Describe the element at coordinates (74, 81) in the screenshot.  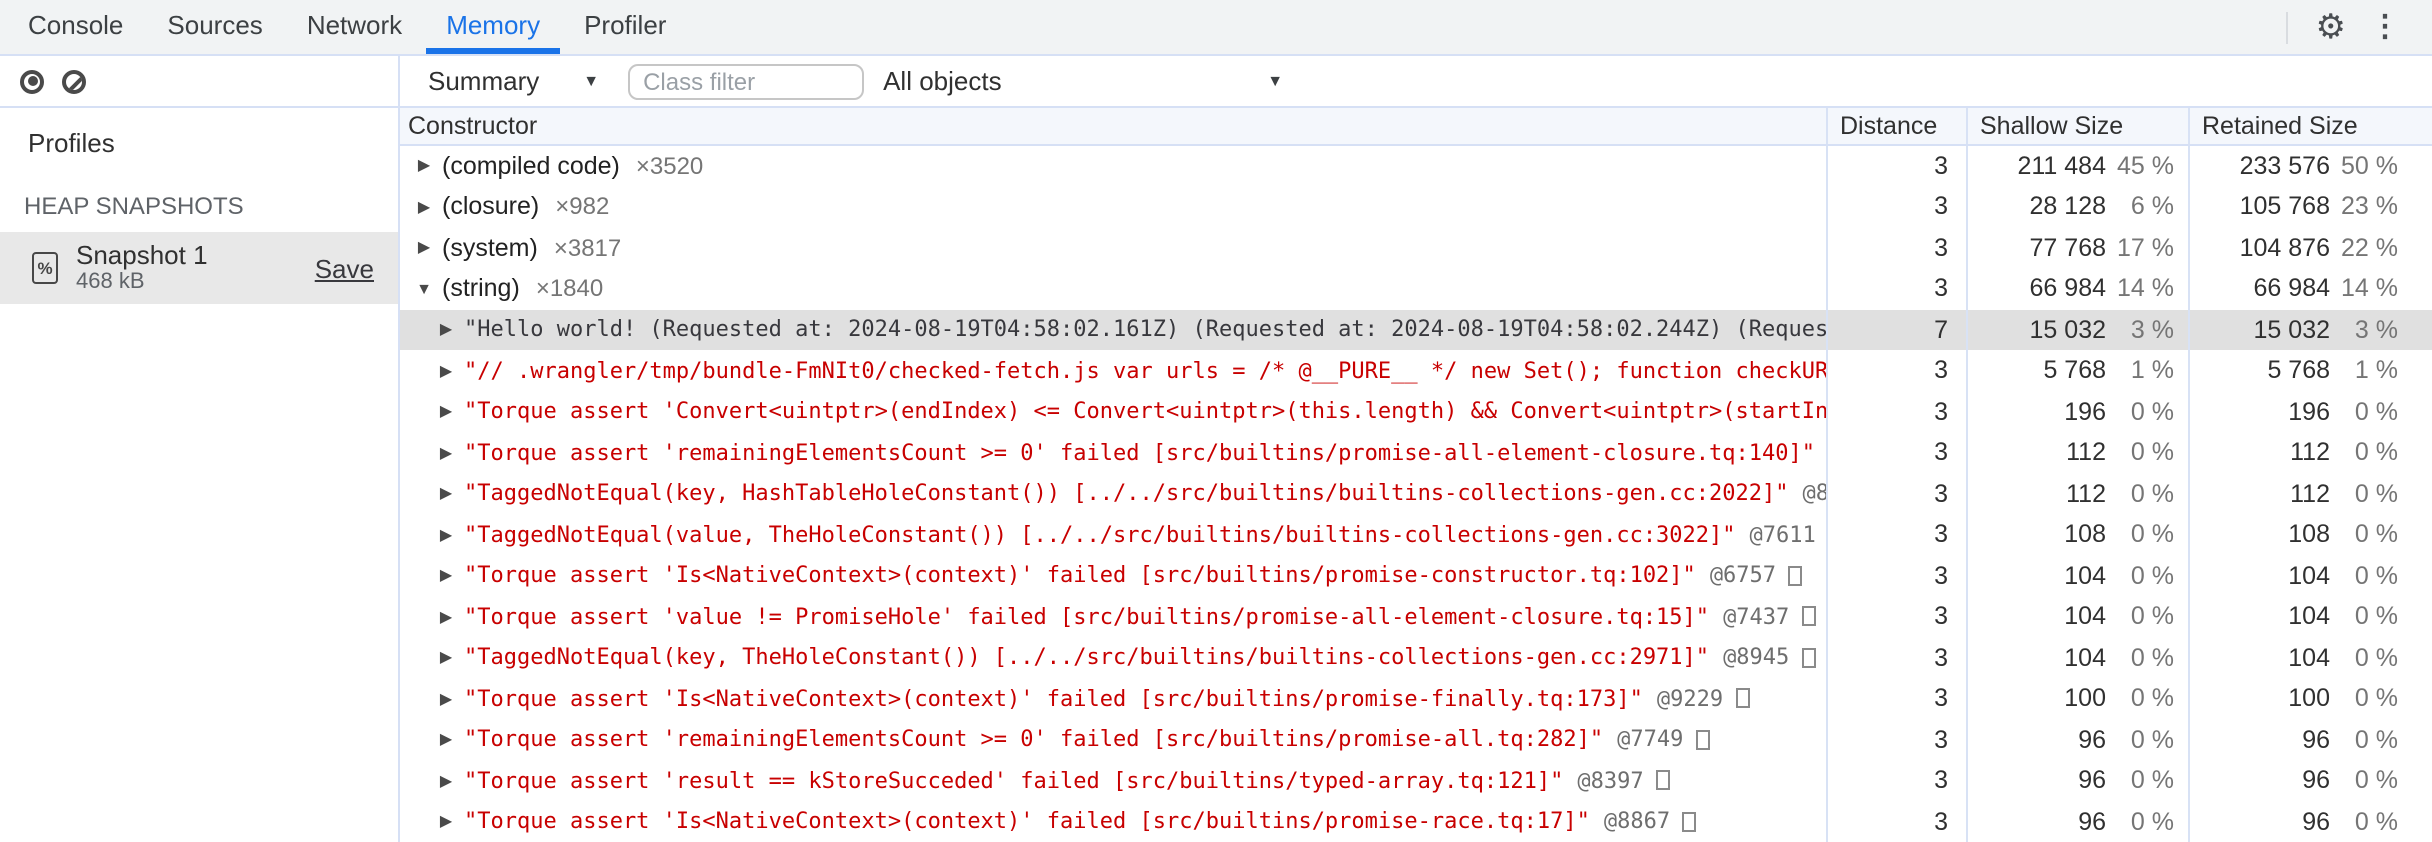
I see `clear-profiles-icon` at that location.